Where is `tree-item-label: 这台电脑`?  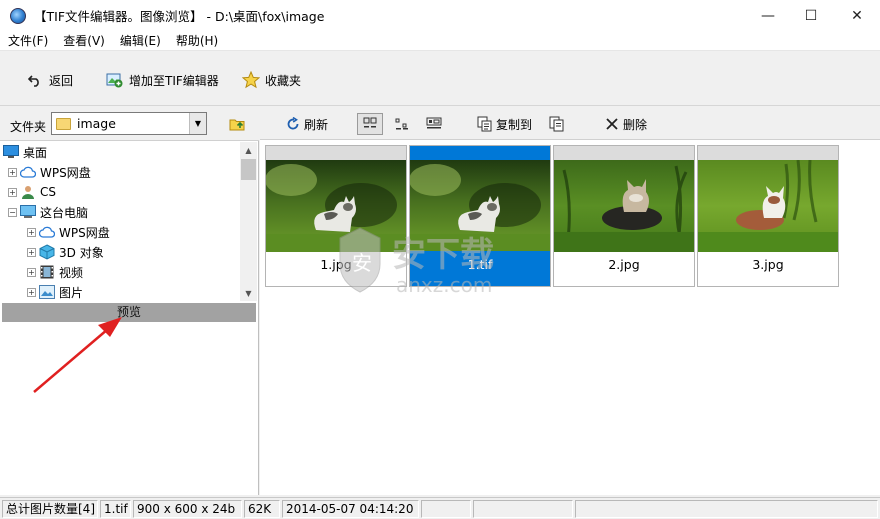
tree-item-label: 这台电脑 is located at coordinates (64, 212).